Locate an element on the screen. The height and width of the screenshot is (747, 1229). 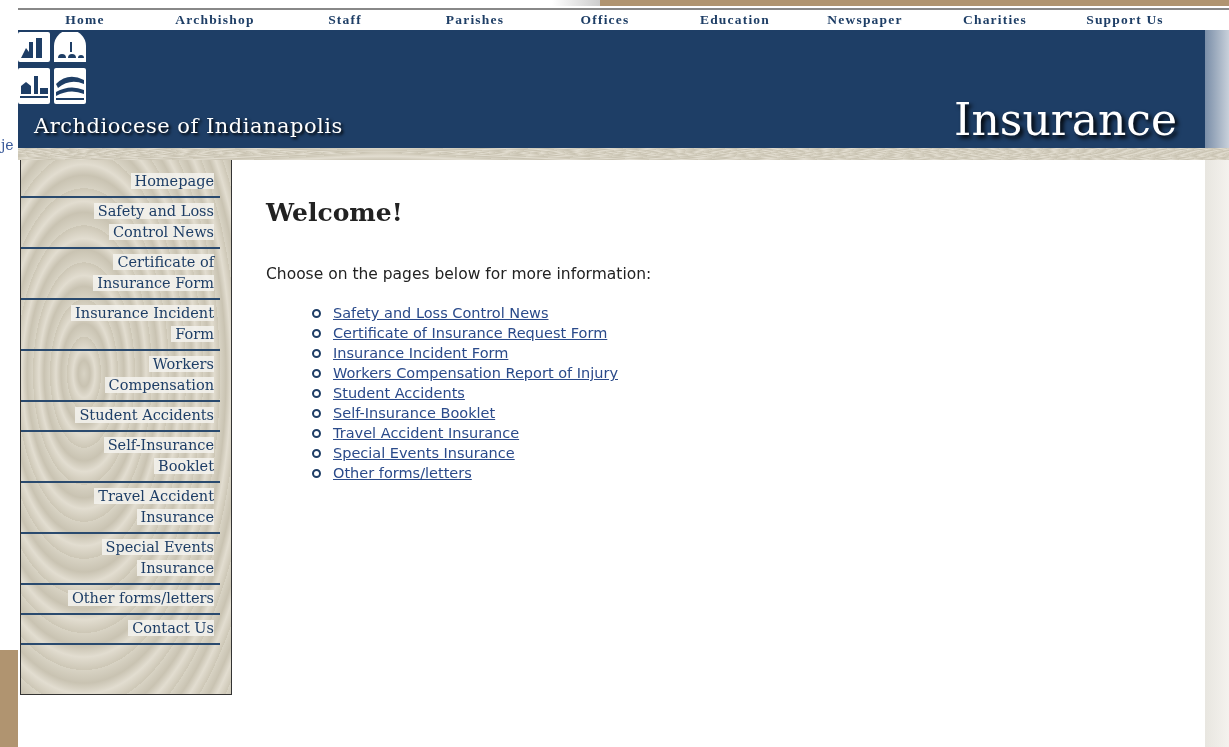
content-link: Workers Compensation Report of Injury is located at coordinates (475, 373).